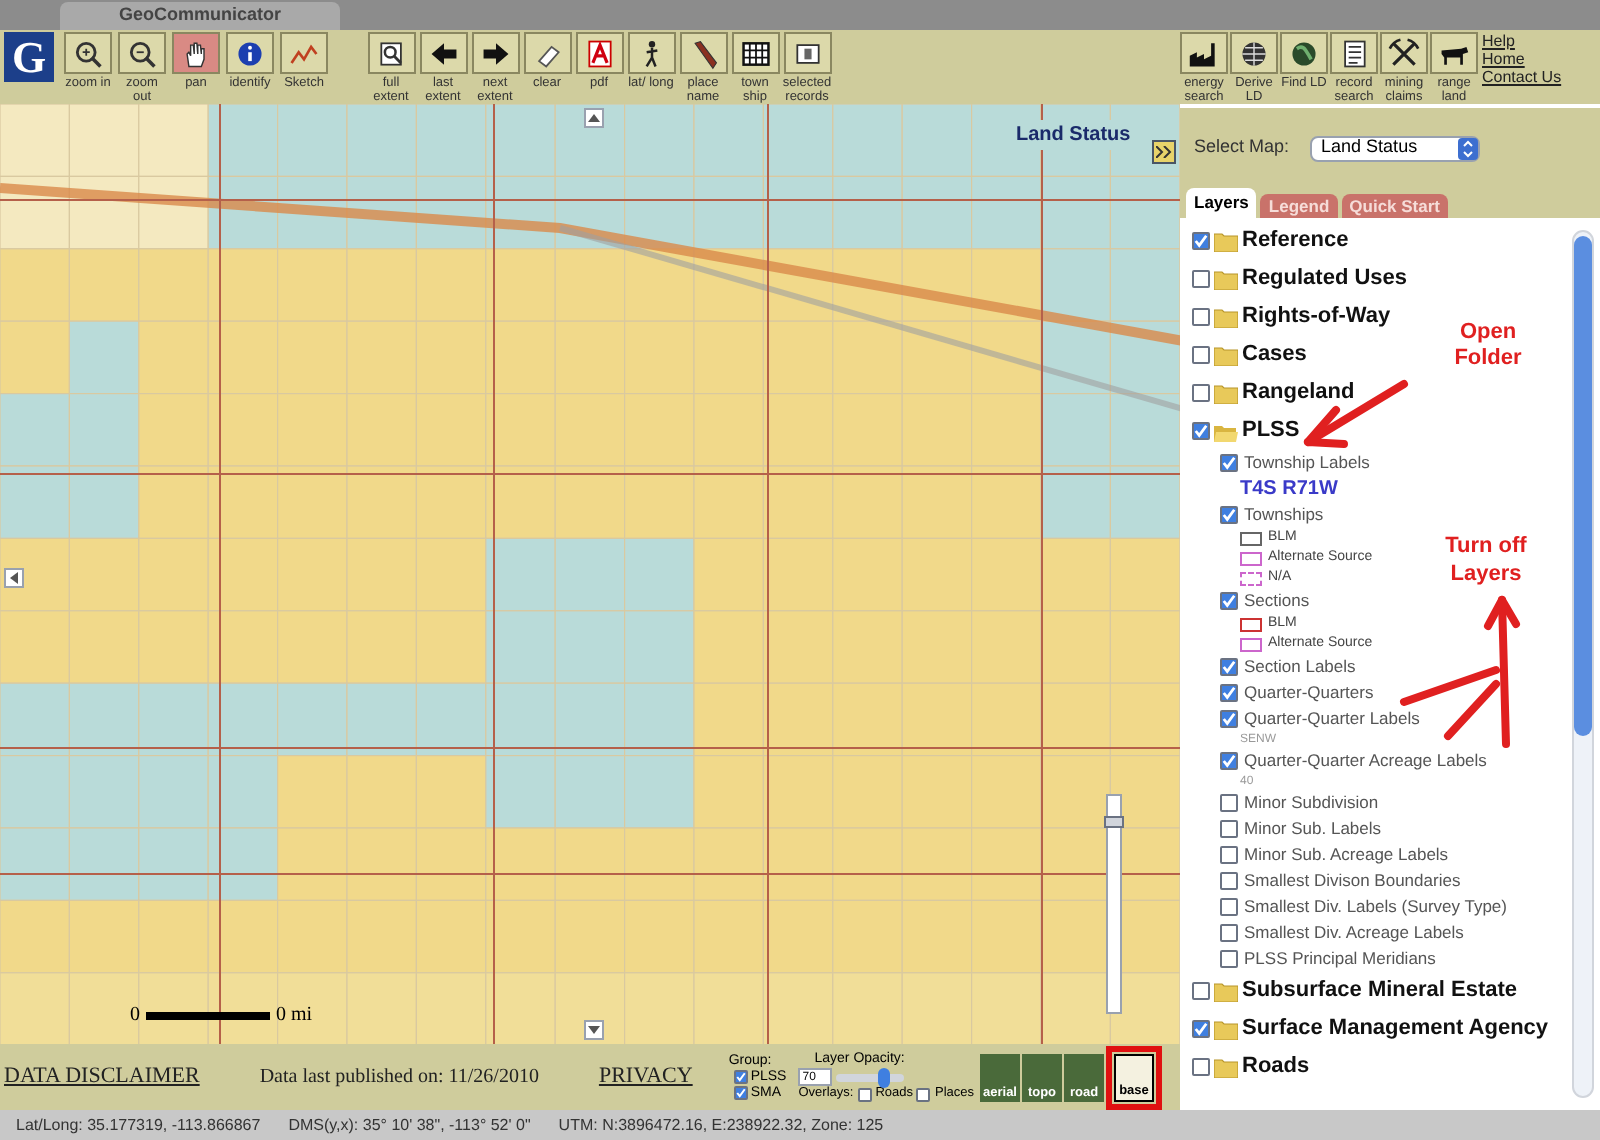 The width and height of the screenshot is (1600, 1140). I want to click on scrollbar, so click(1583, 664).